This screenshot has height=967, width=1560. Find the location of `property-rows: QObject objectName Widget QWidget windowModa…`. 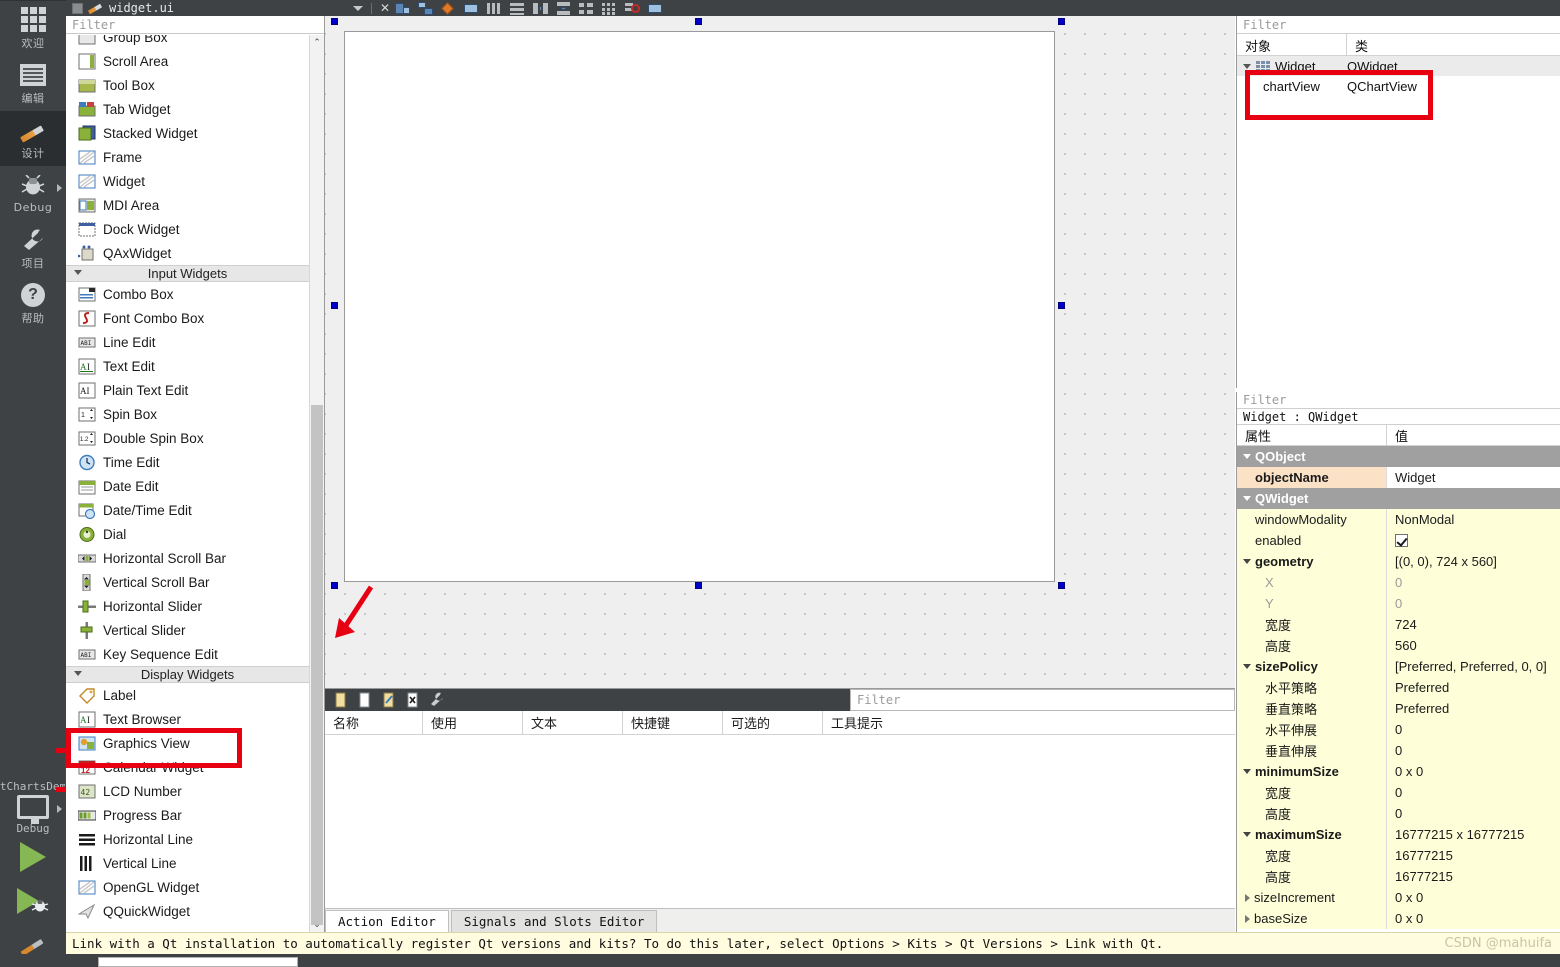

property-rows: QObject objectName Widget QWidget windowModa… is located at coordinates (1398, 687).